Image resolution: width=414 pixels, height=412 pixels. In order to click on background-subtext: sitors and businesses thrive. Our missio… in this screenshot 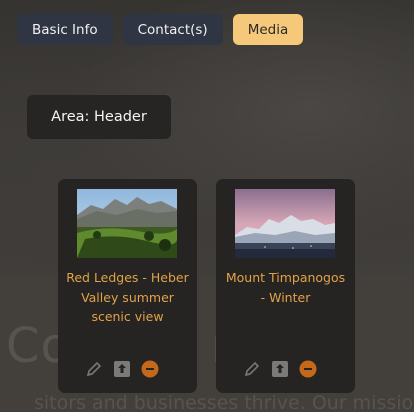, I will do `click(224, 402)`.